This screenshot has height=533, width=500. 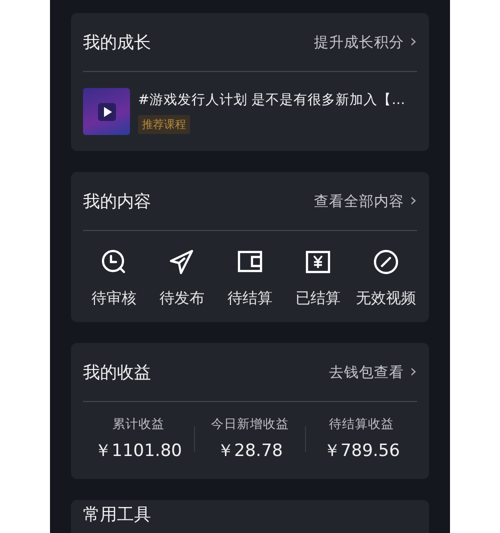 I want to click on video-thumbnail, so click(x=106, y=111).